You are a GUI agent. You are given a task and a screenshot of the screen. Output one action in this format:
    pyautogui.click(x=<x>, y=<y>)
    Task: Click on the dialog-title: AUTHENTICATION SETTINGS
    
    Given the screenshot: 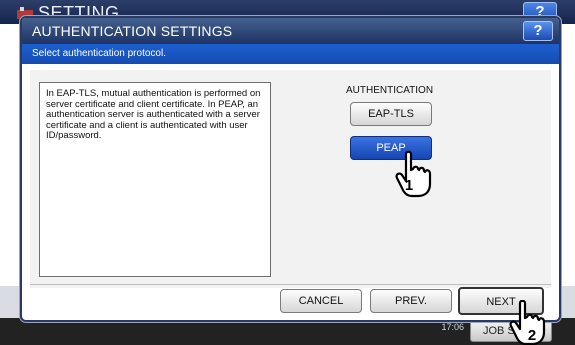 What is the action you would take?
    pyautogui.click(x=132, y=31)
    